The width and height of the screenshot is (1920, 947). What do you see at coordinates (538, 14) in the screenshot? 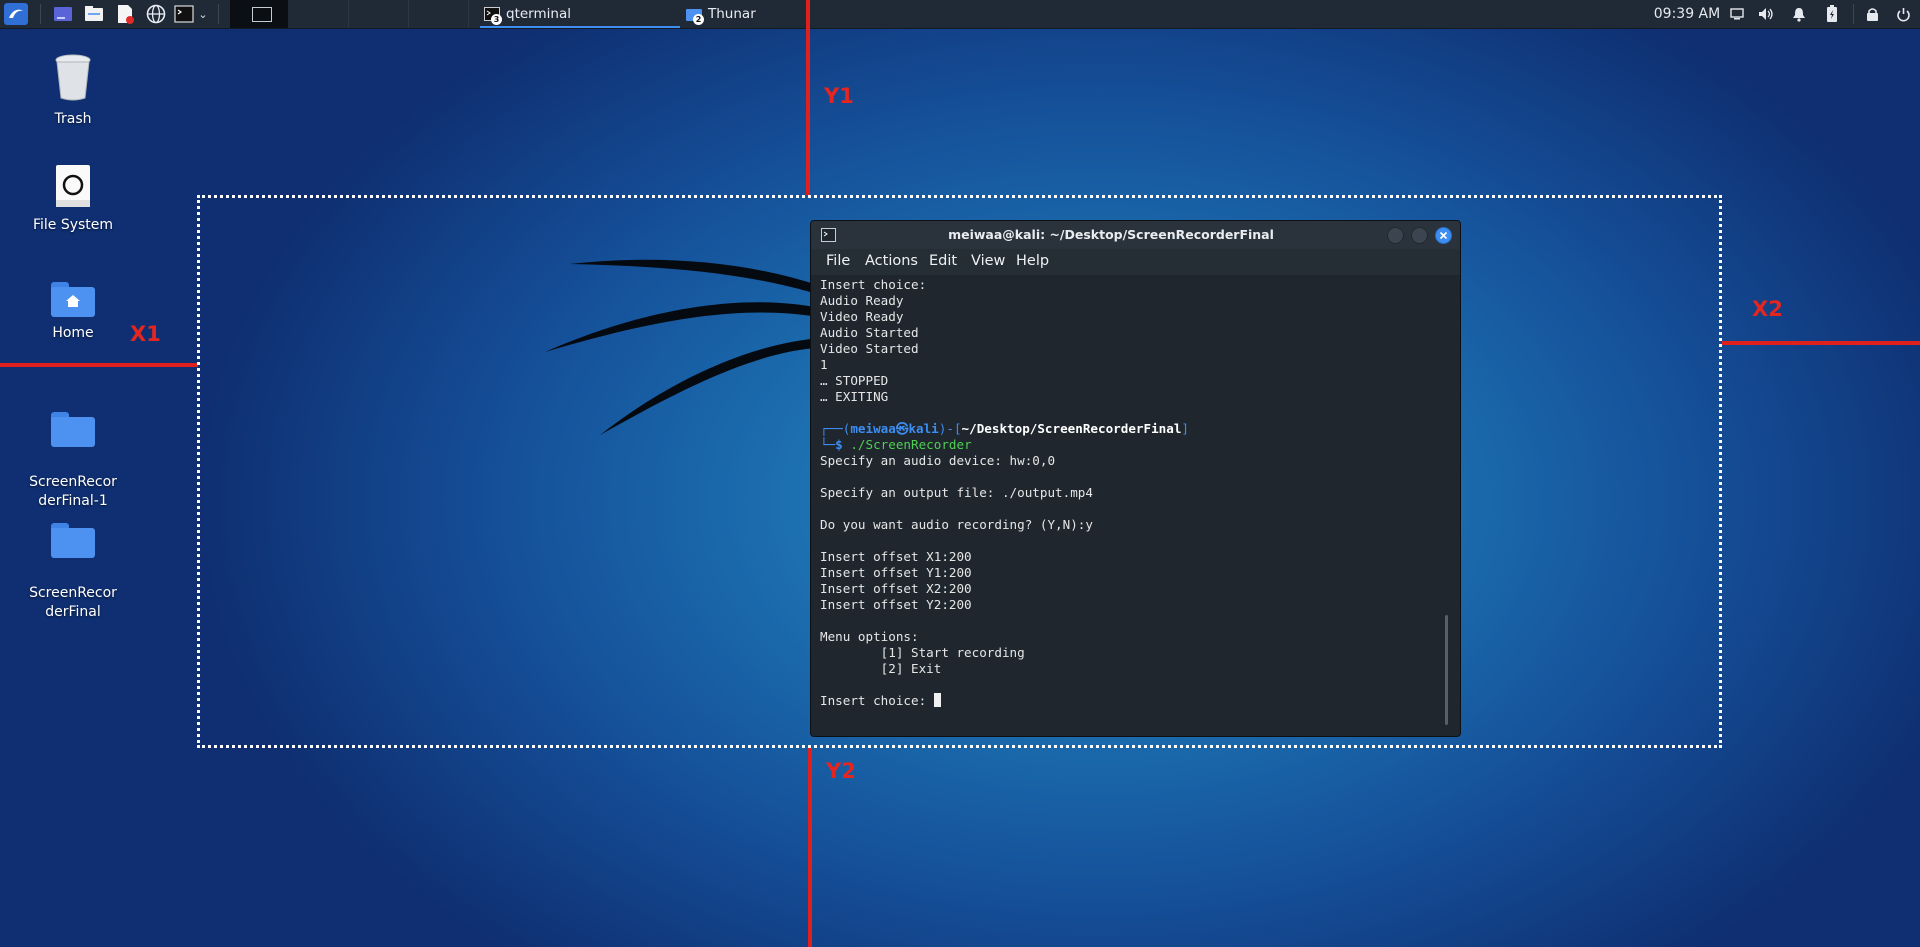
I see `task-label: qterminal` at bounding box center [538, 14].